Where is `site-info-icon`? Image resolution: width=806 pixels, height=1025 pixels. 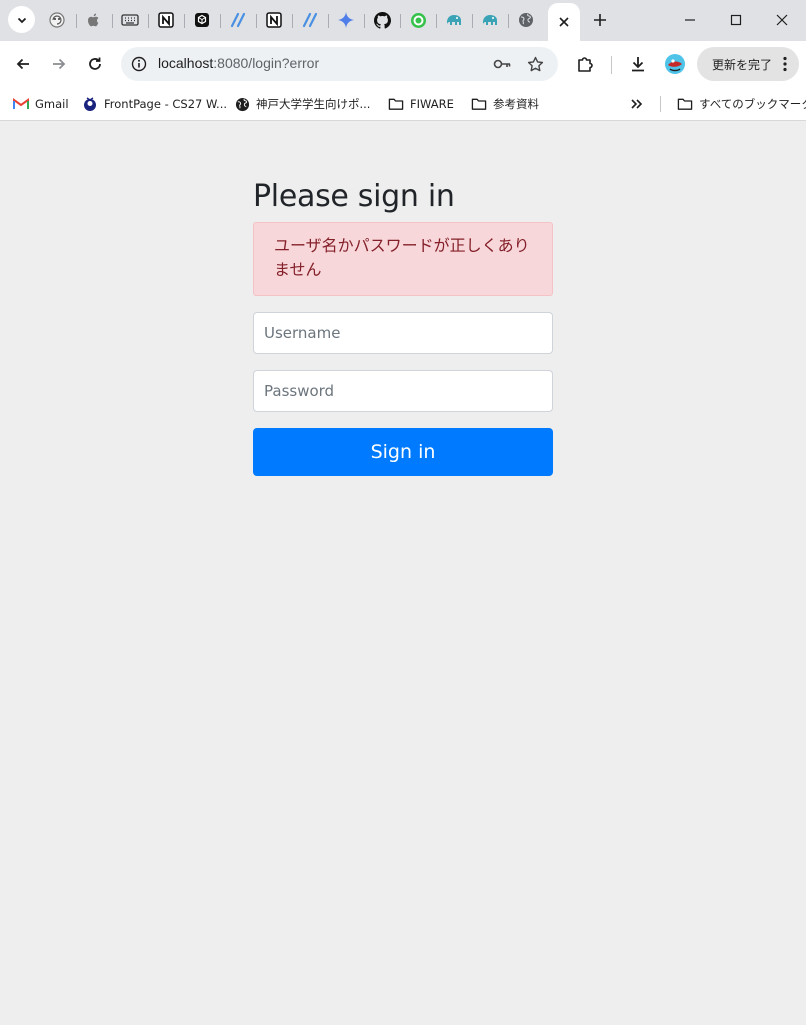 site-info-icon is located at coordinates (139, 64).